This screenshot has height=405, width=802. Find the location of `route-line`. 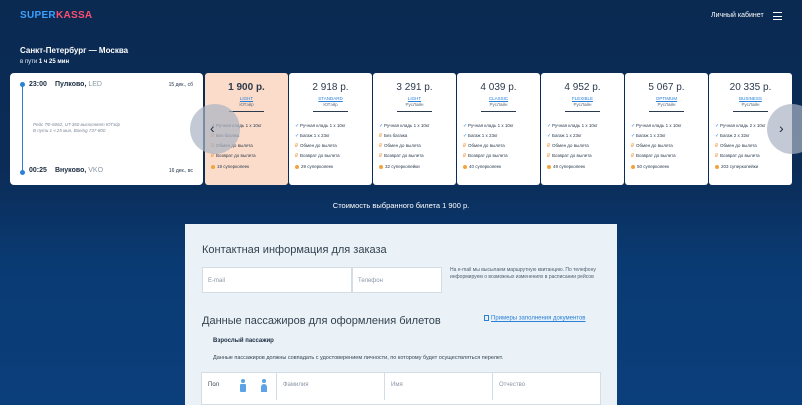

route-line is located at coordinates (22, 128).